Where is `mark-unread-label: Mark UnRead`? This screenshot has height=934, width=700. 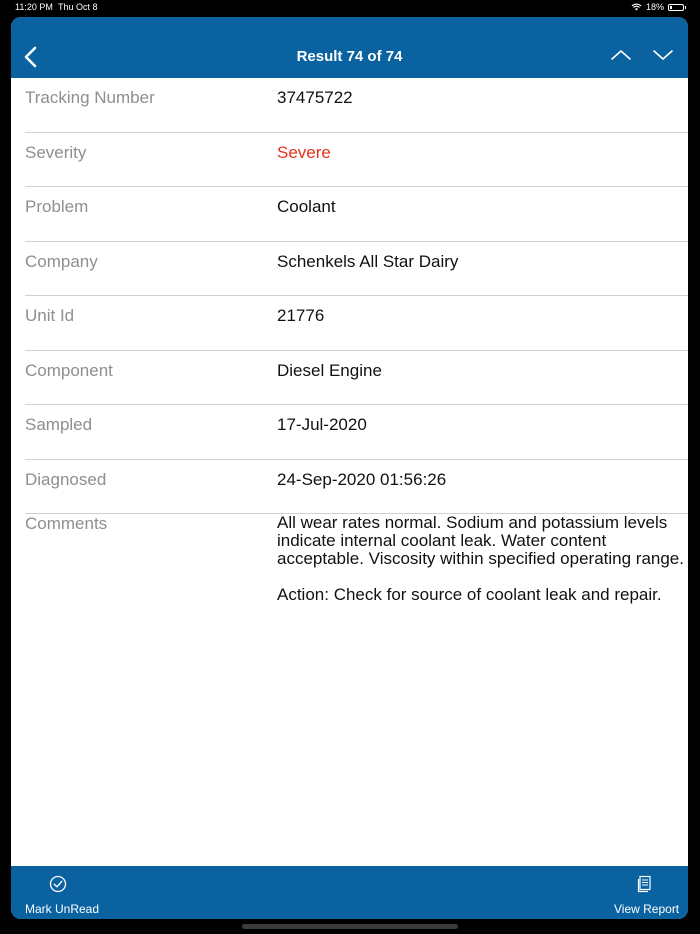 mark-unread-label: Mark UnRead is located at coordinates (62, 909).